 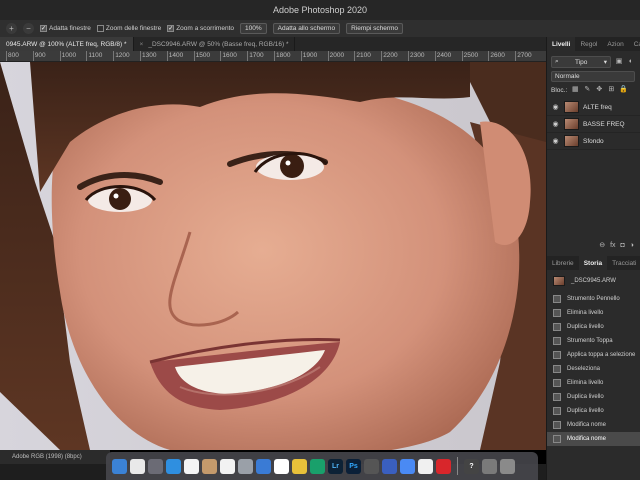 I want to click on zoom-all-windows-checkbox: Zoom delle finestre, so click(x=128, y=28).